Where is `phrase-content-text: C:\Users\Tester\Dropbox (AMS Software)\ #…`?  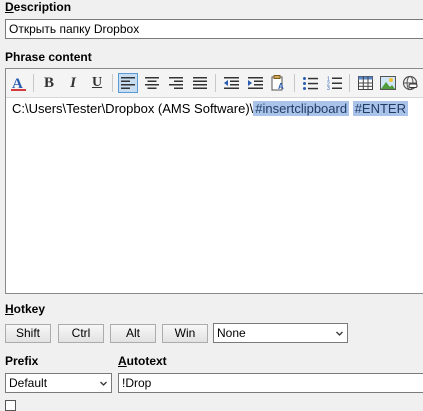 phrase-content-text: C:\Users\Tester\Dropbox (AMS Software)\ #… is located at coordinates (210, 108).